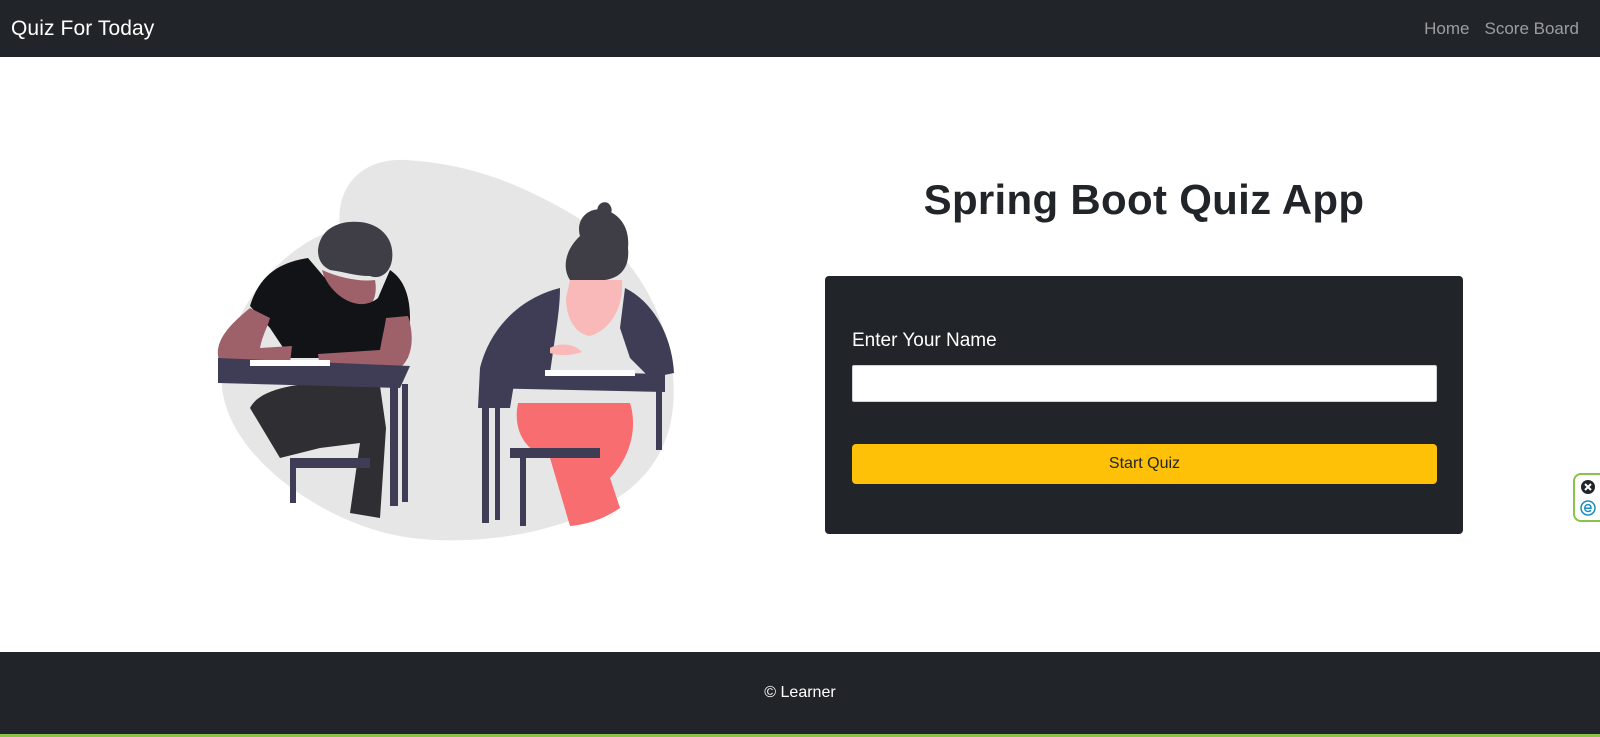 The height and width of the screenshot is (737, 1600). Describe the element at coordinates (1144, 199) in the screenshot. I see `page-title: Spring Boot Quiz App` at that location.